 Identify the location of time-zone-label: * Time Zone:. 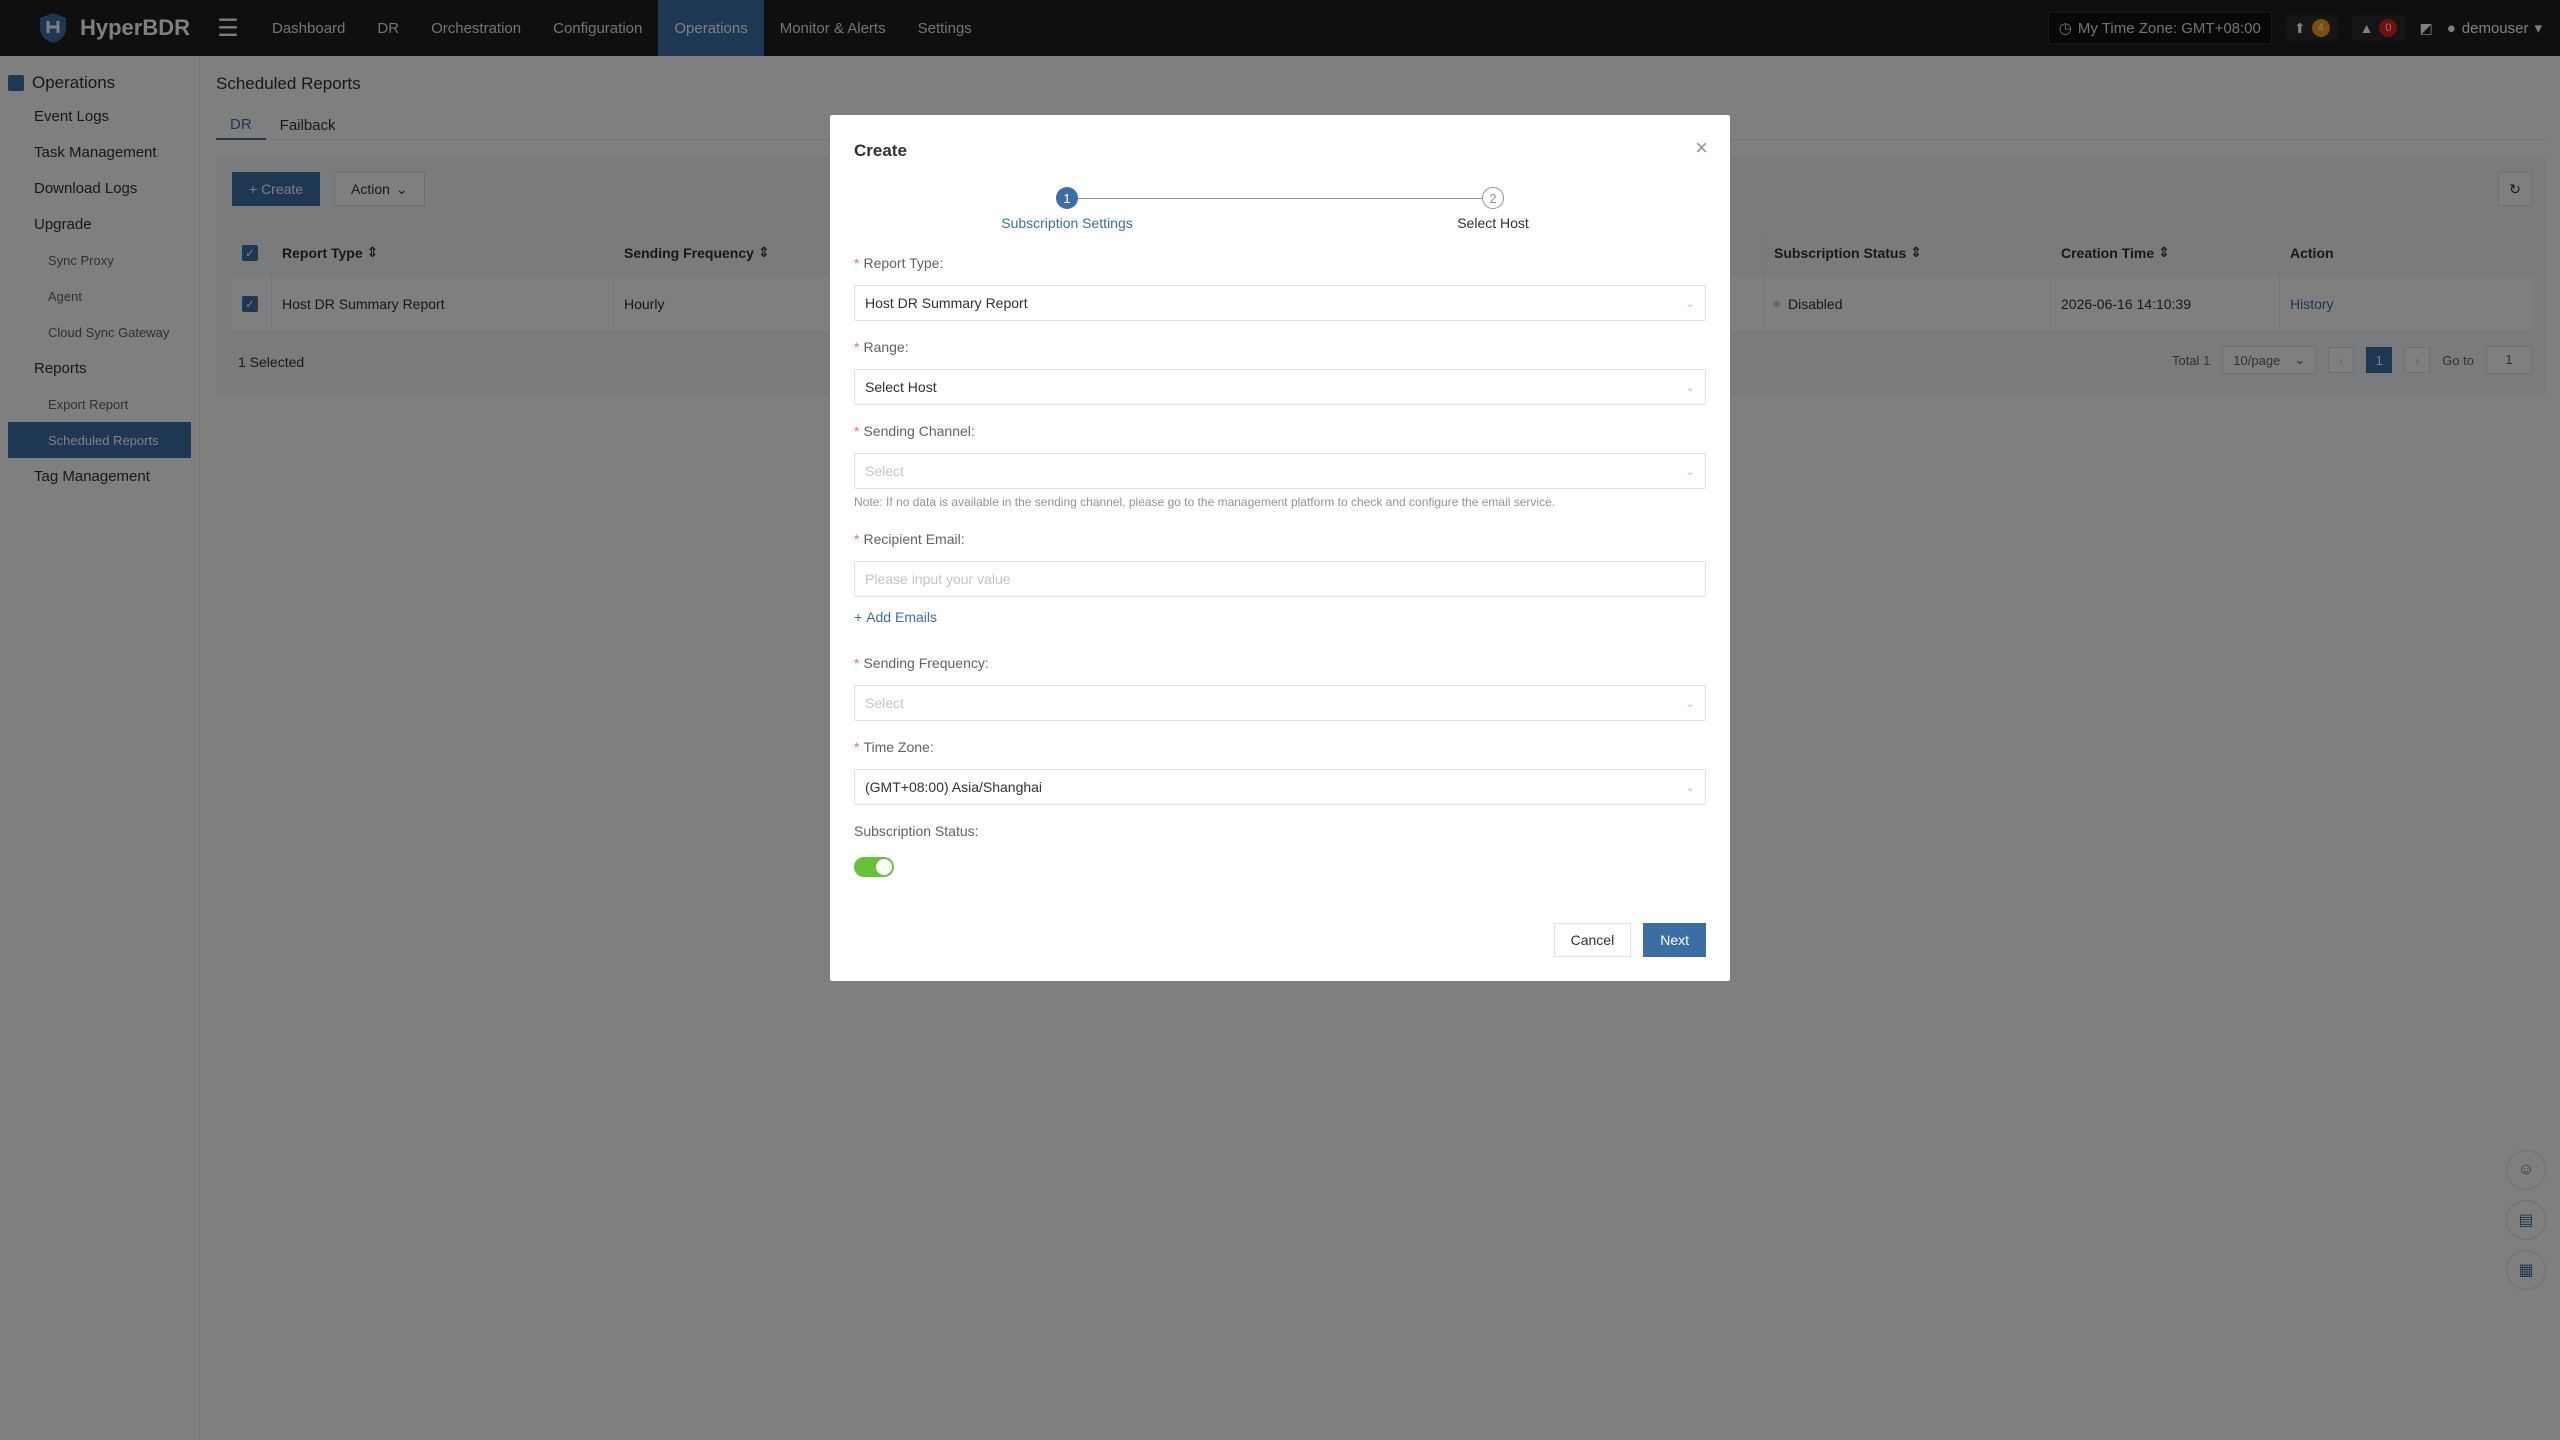
(894, 747).